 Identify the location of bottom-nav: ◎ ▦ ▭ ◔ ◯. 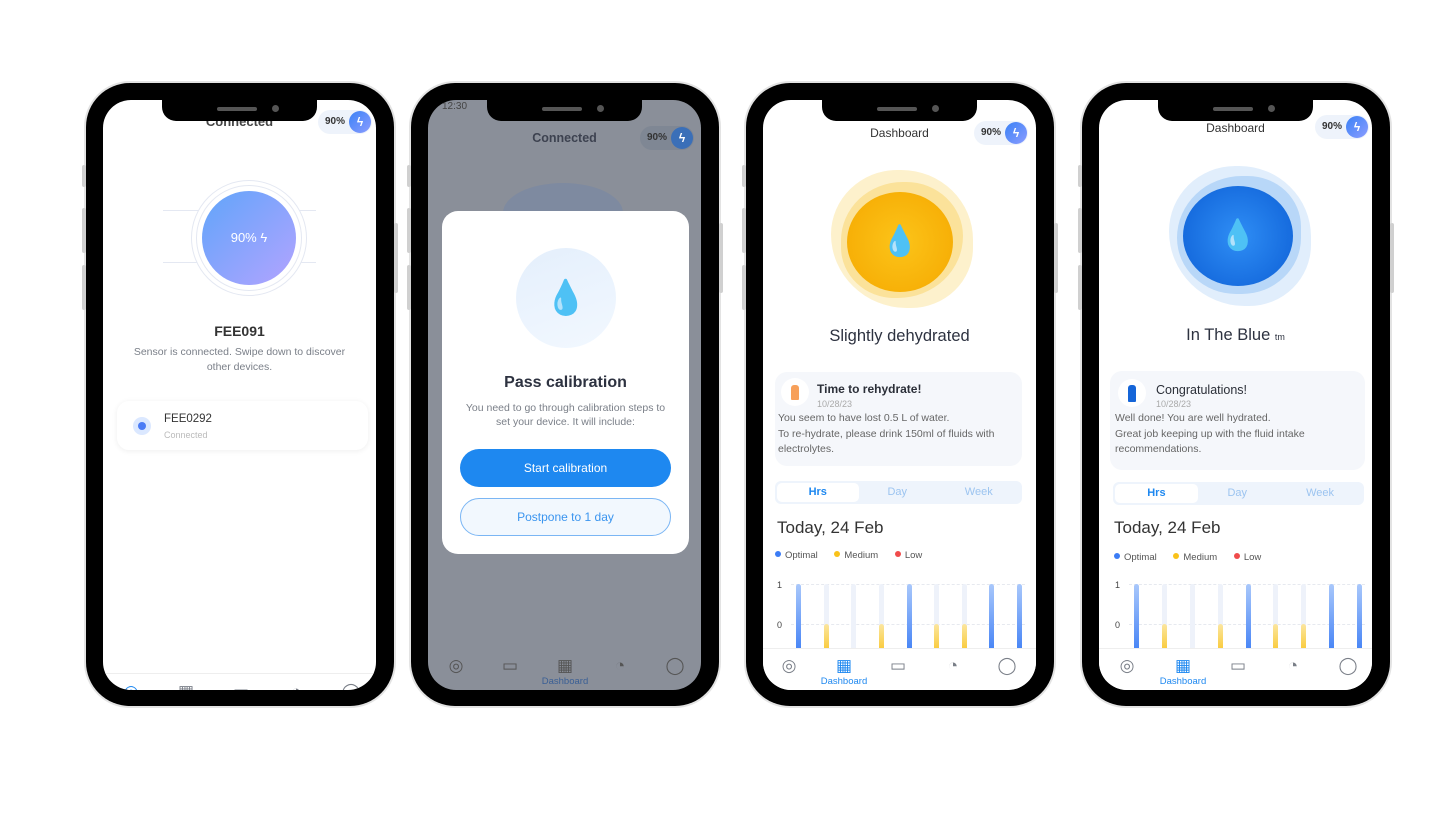
(239, 684).